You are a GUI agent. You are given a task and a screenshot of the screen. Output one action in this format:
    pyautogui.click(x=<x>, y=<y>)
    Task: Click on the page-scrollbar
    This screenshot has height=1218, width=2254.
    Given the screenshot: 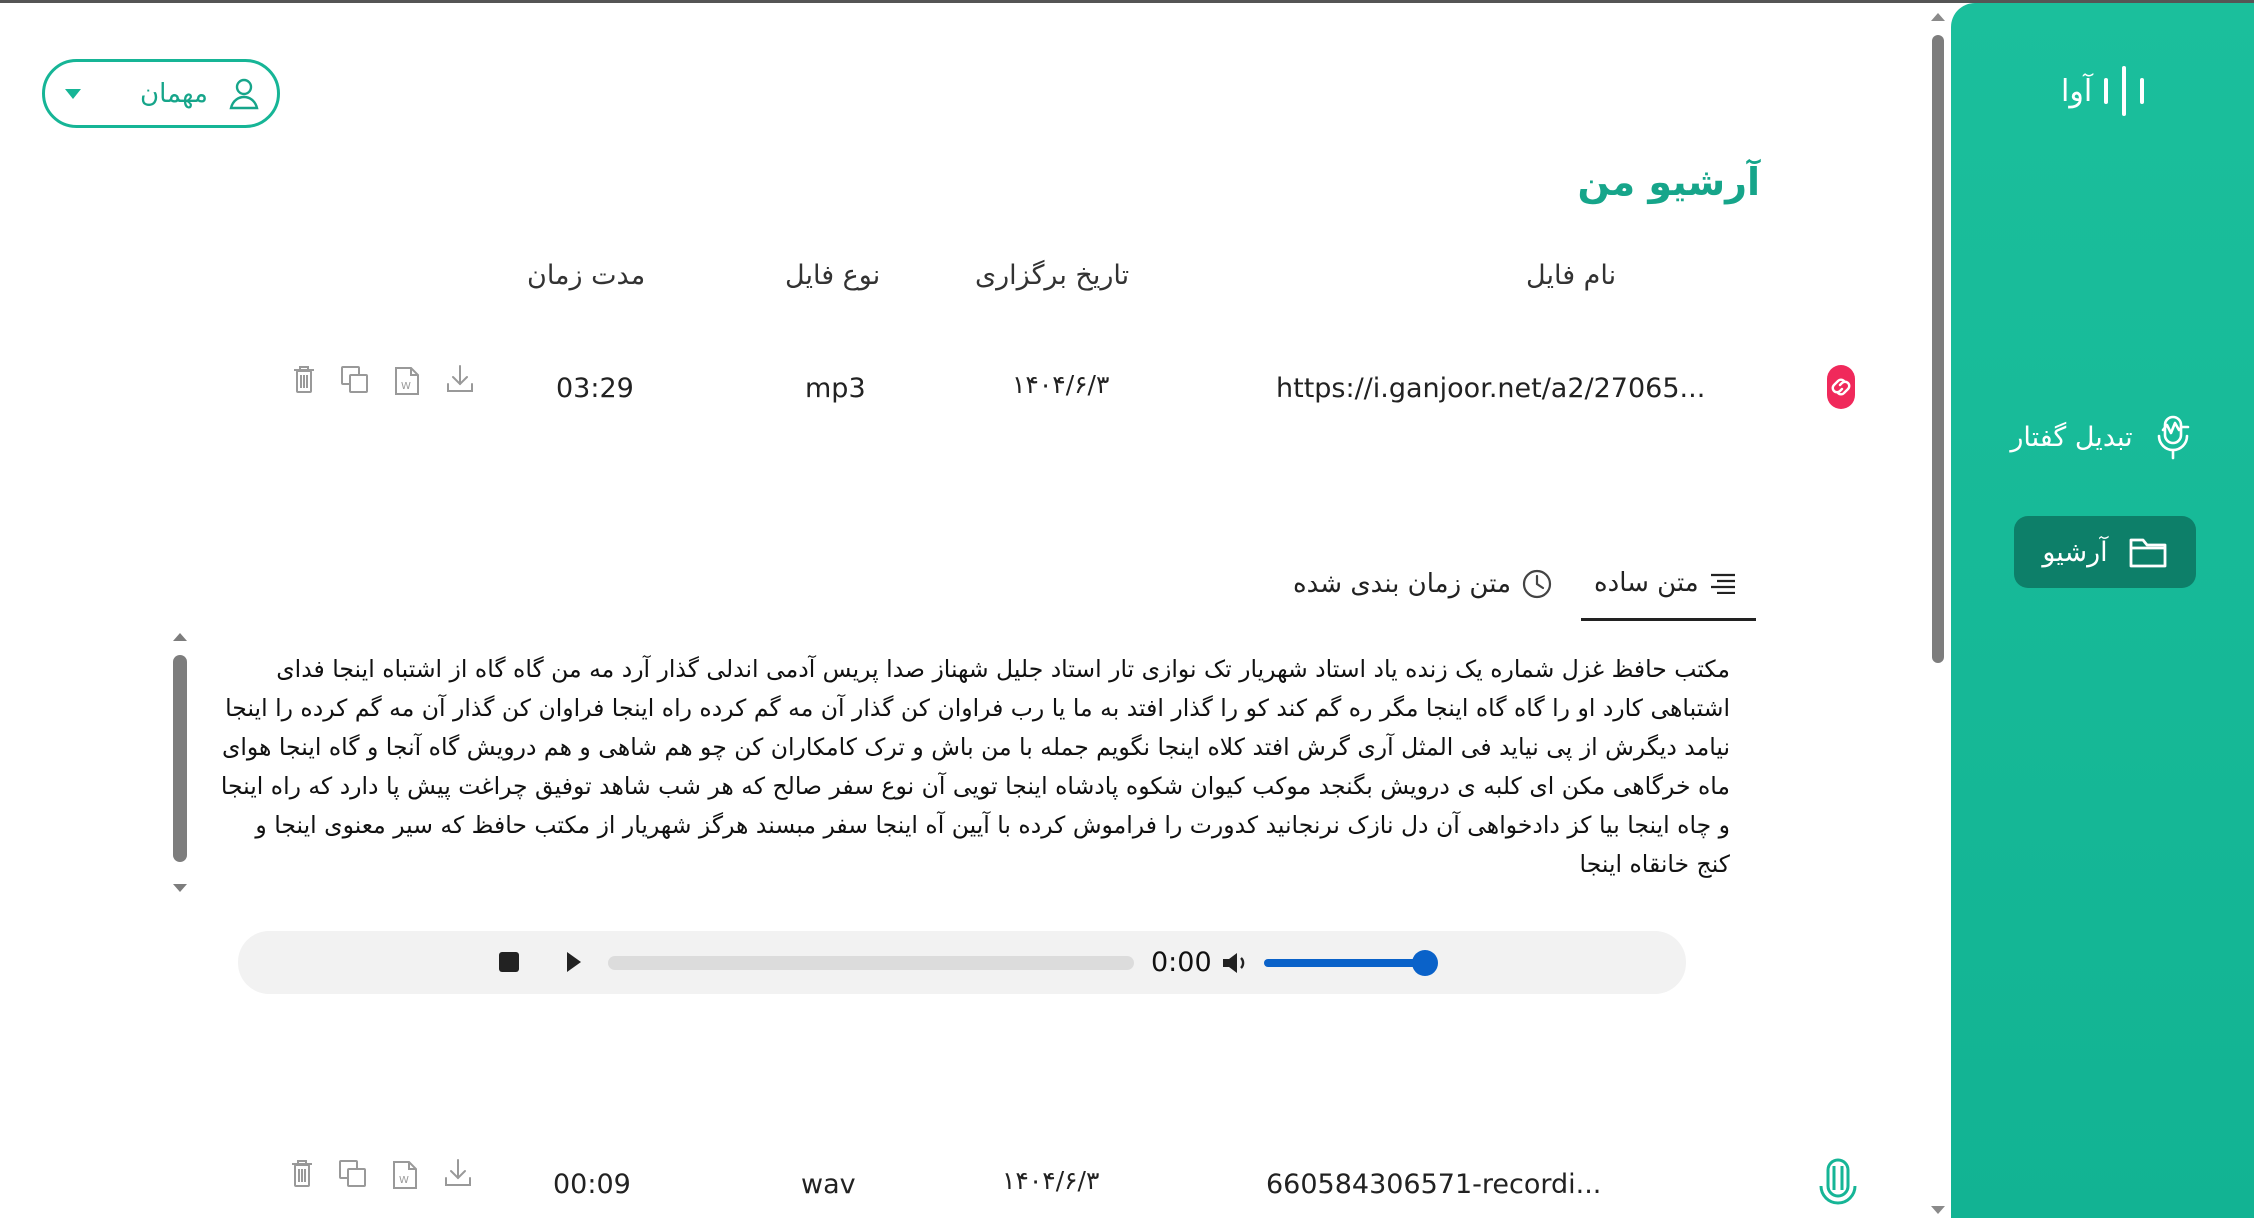 What is the action you would take?
    pyautogui.click(x=1938, y=610)
    